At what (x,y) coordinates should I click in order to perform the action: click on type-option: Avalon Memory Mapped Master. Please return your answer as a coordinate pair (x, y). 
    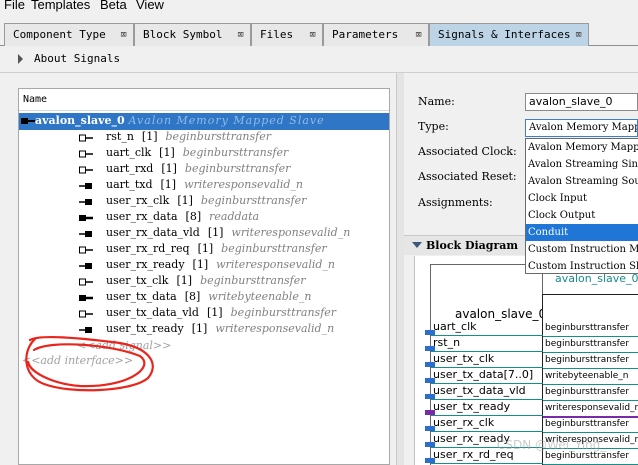
    Looking at the image, I should click on (582, 147).